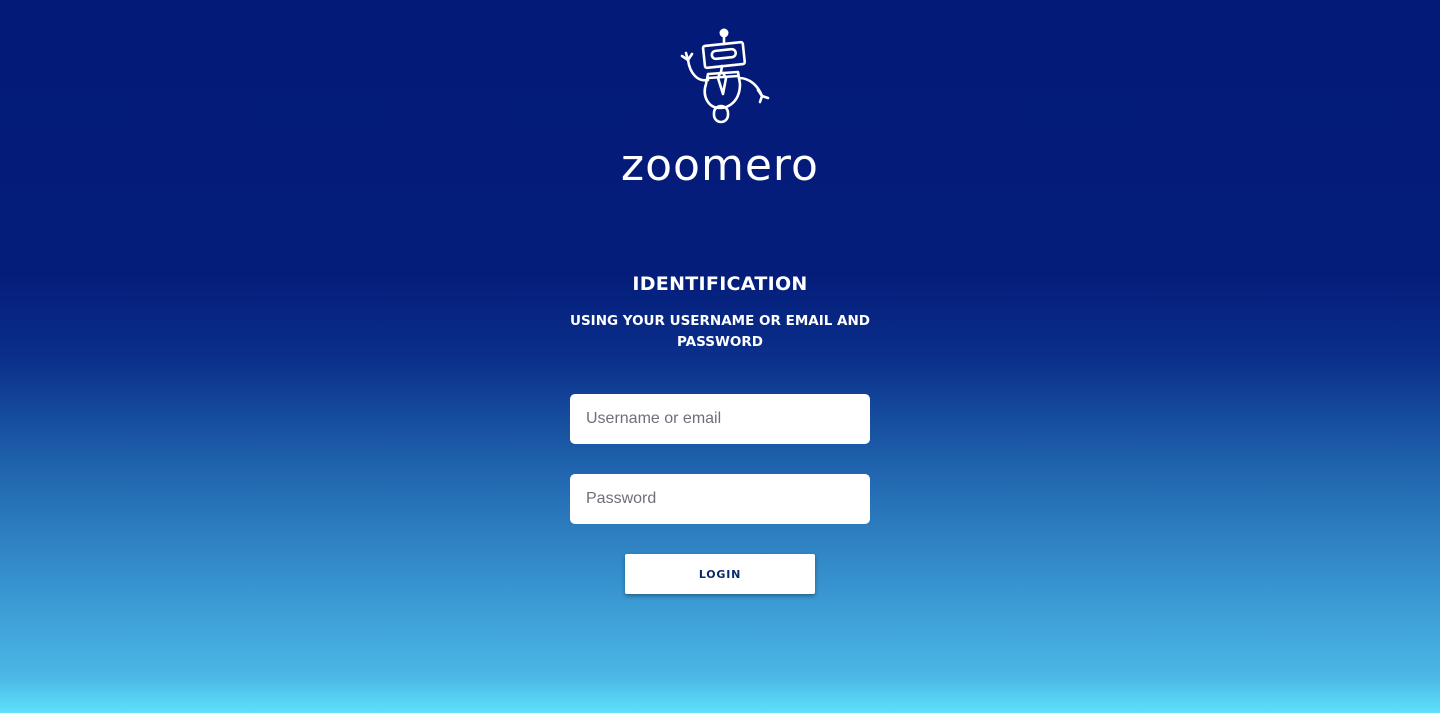  I want to click on password-input, so click(720, 499).